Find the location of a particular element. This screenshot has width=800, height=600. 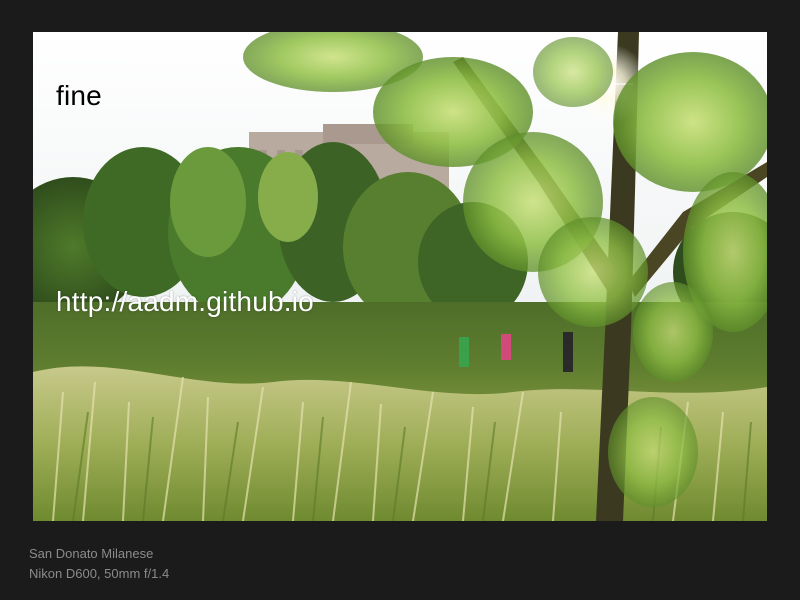

website-link: http://aadm.github.io is located at coordinates (185, 302).